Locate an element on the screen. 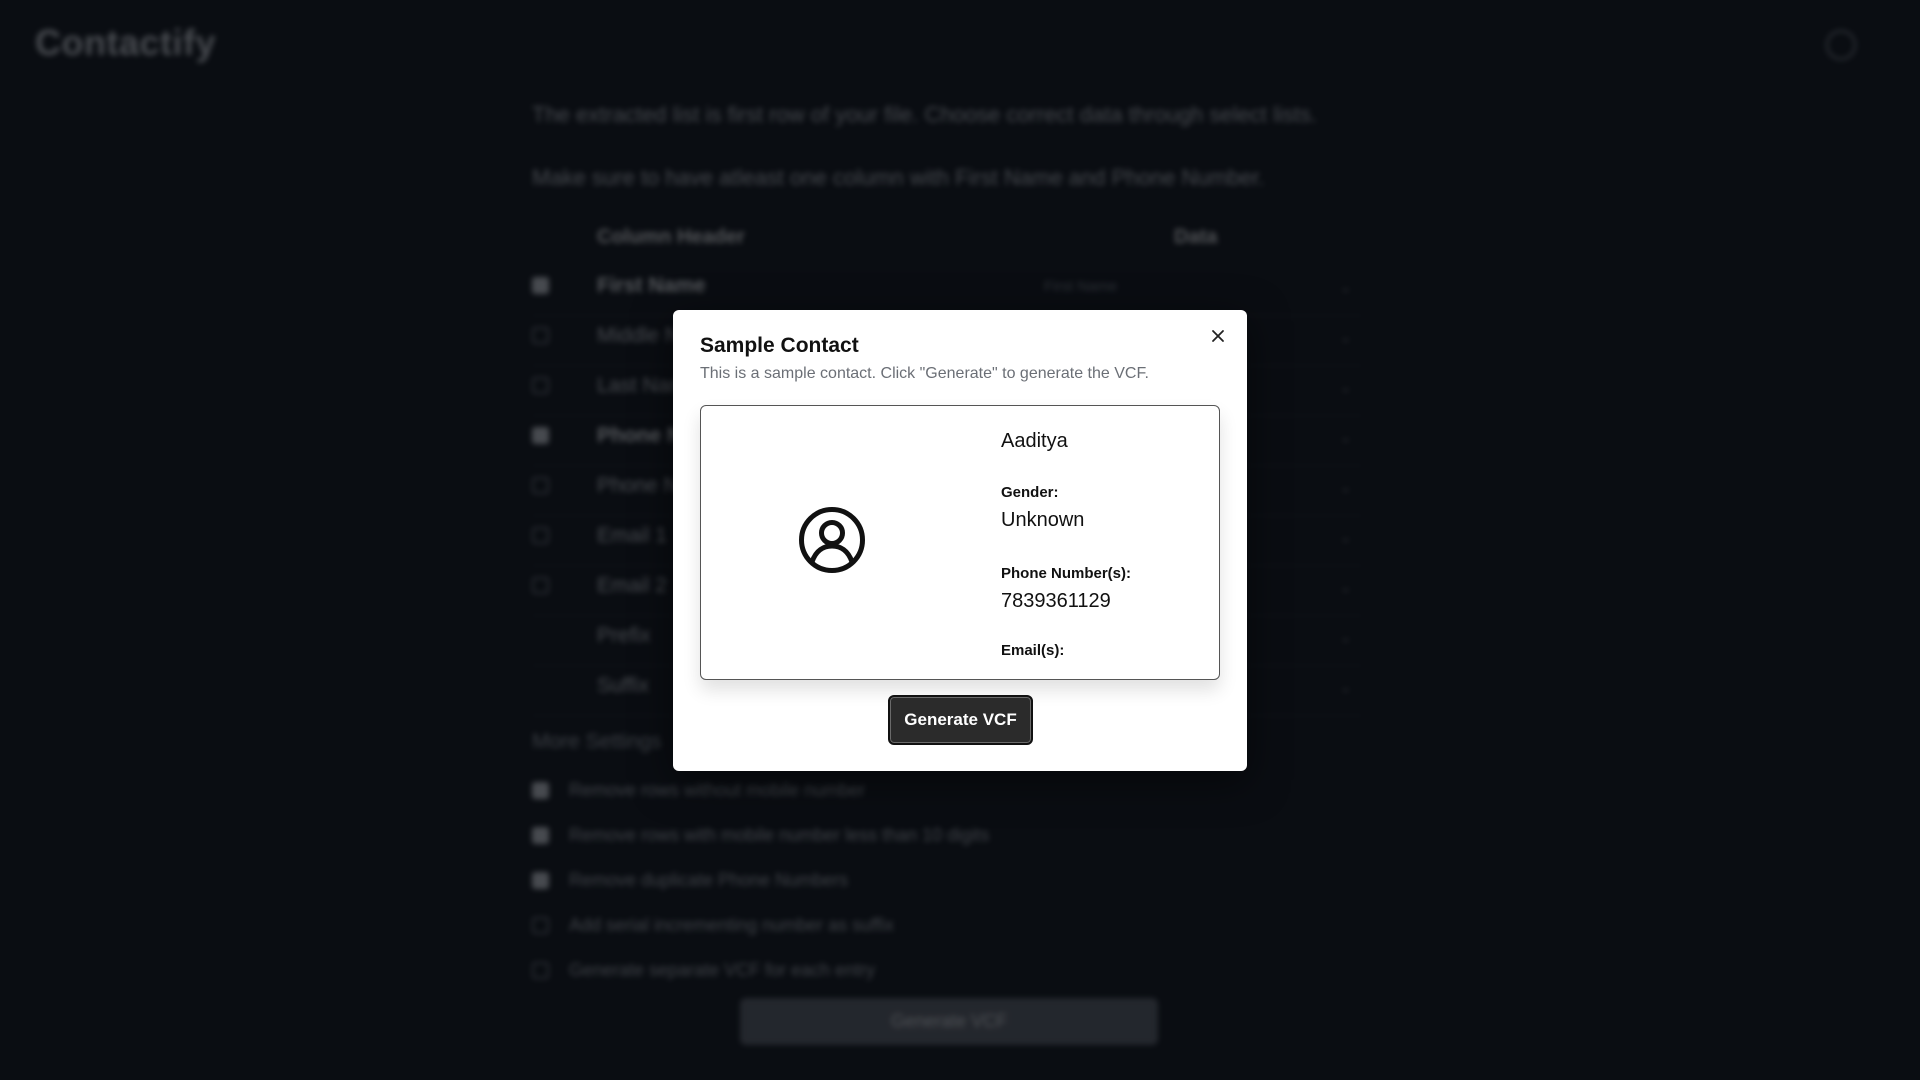 The height and width of the screenshot is (1080, 1920). gender-value: Unknown is located at coordinates (1043, 520).